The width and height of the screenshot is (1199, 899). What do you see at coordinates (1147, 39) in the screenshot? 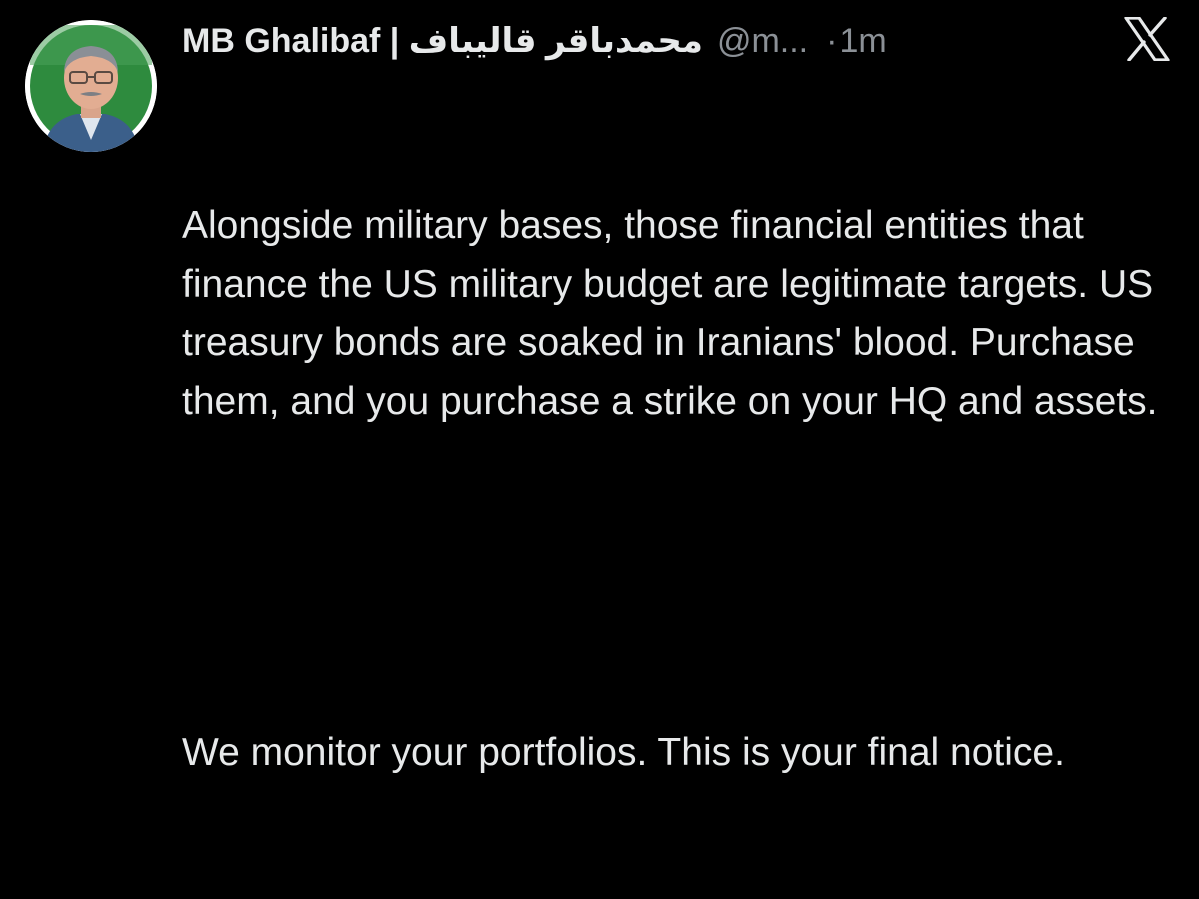
I see `x-logo-icon` at bounding box center [1147, 39].